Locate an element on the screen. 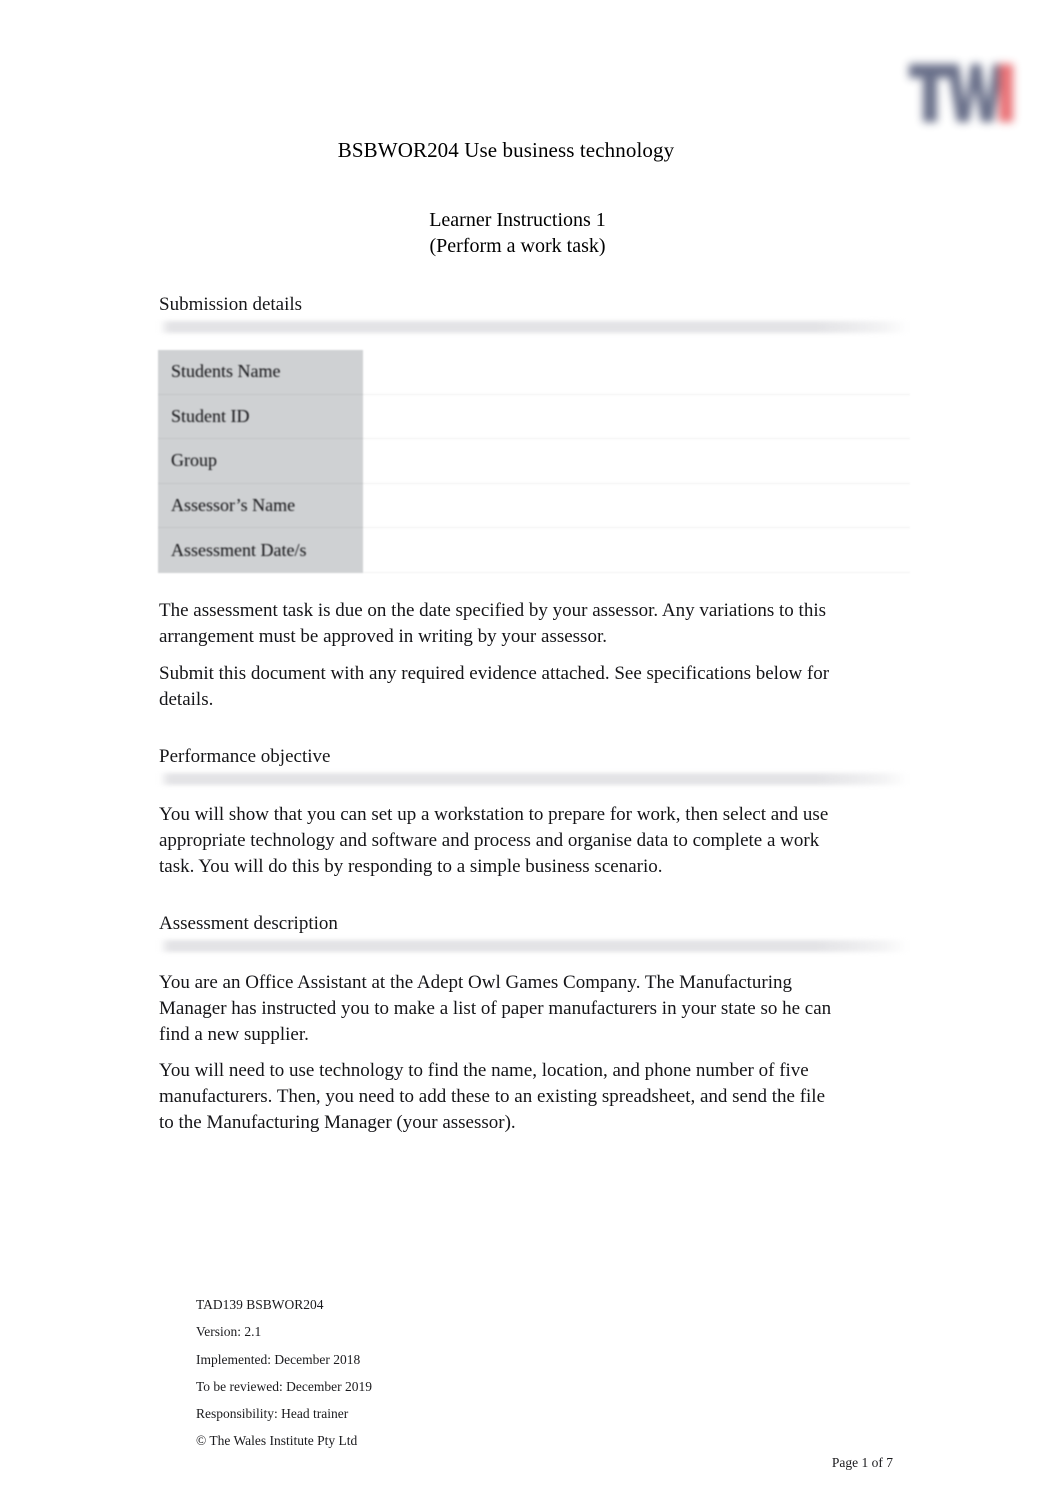 This screenshot has width=1062, height=1506. subtitle-line-2: (Perform a work task) is located at coordinates (517, 246).